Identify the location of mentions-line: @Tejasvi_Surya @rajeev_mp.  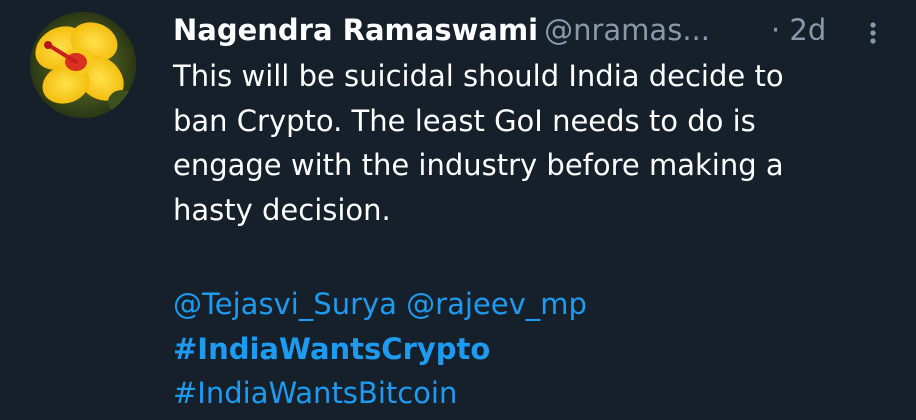
(523, 304).